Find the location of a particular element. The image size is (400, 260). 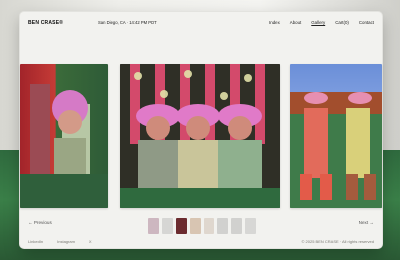

nav-link-contact: Contact is located at coordinates (366, 22).